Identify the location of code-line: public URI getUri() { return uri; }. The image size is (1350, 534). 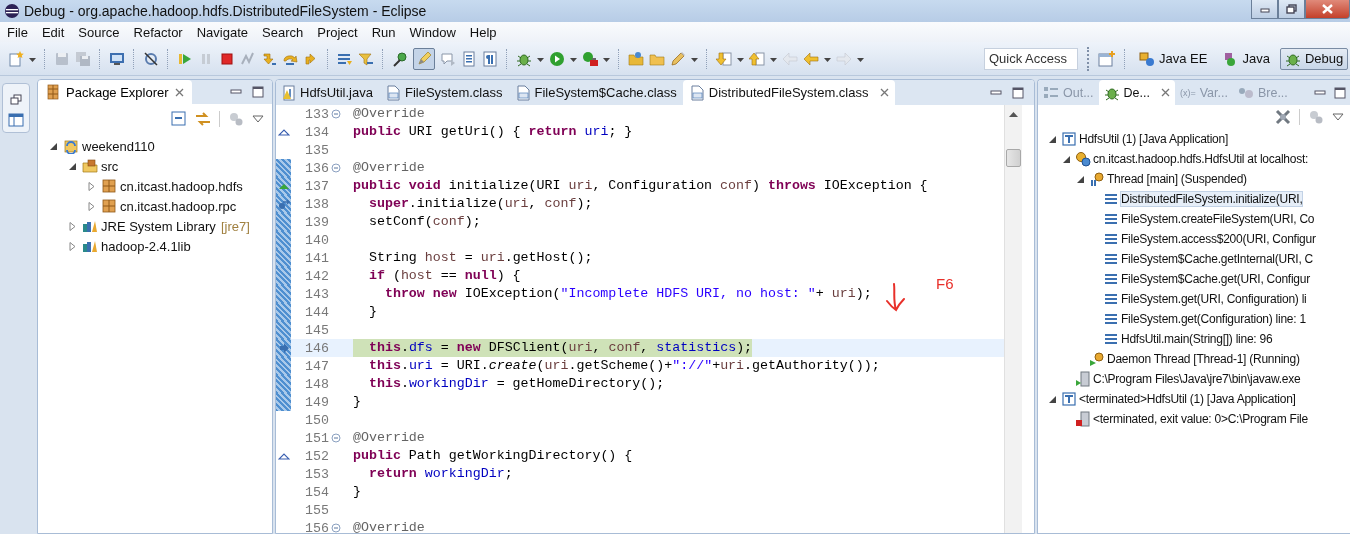
(493, 132).